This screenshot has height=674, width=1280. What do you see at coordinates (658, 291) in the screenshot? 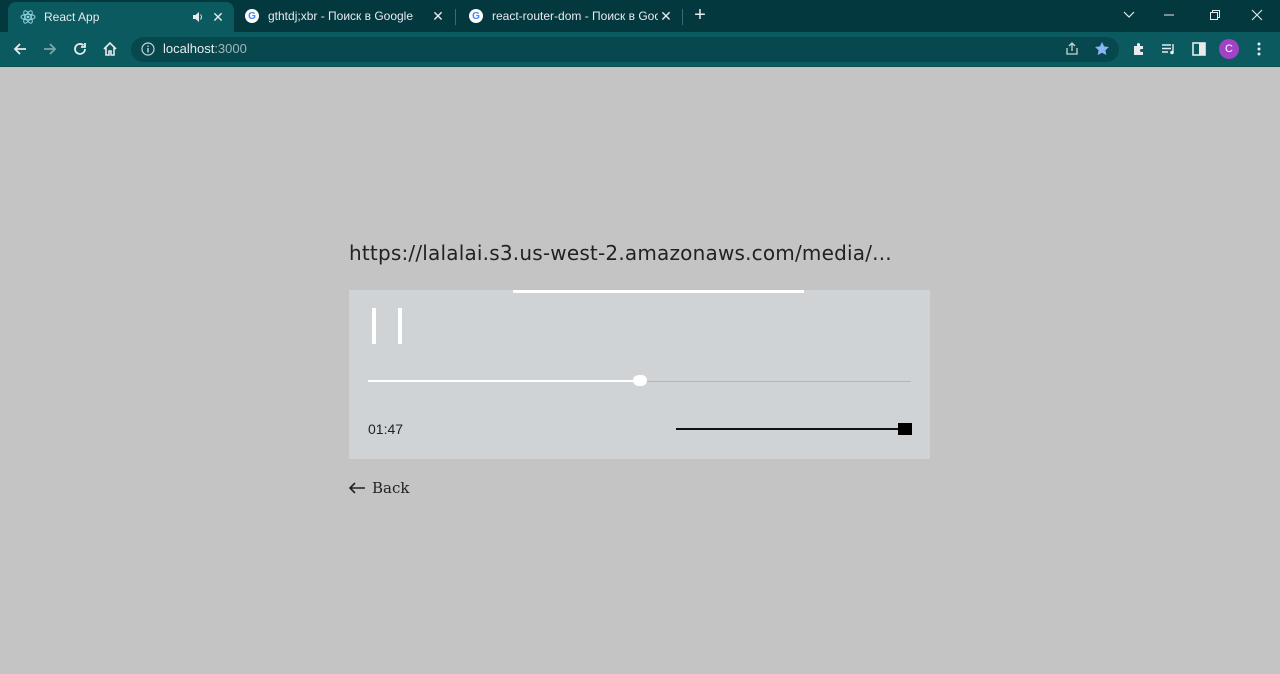
I see `loading-indicator` at bounding box center [658, 291].